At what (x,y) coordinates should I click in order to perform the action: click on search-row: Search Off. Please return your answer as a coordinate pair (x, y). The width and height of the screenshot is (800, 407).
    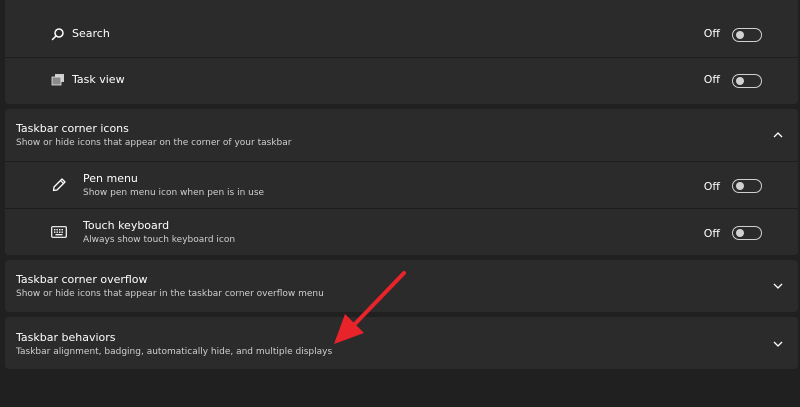
    Looking at the image, I should click on (401, 34).